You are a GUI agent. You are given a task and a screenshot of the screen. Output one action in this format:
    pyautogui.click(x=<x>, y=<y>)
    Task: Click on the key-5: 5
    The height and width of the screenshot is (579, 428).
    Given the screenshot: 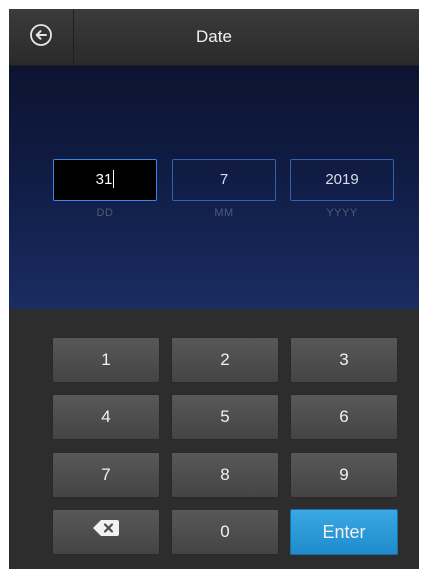 What is the action you would take?
    pyautogui.click(x=225, y=417)
    